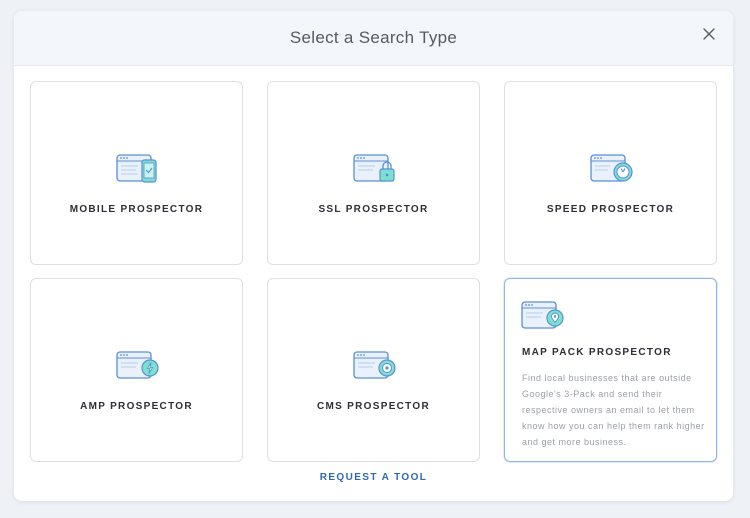  What do you see at coordinates (597, 352) in the screenshot?
I see `tool-card-label: MAP PACK PROSPECTOR` at bounding box center [597, 352].